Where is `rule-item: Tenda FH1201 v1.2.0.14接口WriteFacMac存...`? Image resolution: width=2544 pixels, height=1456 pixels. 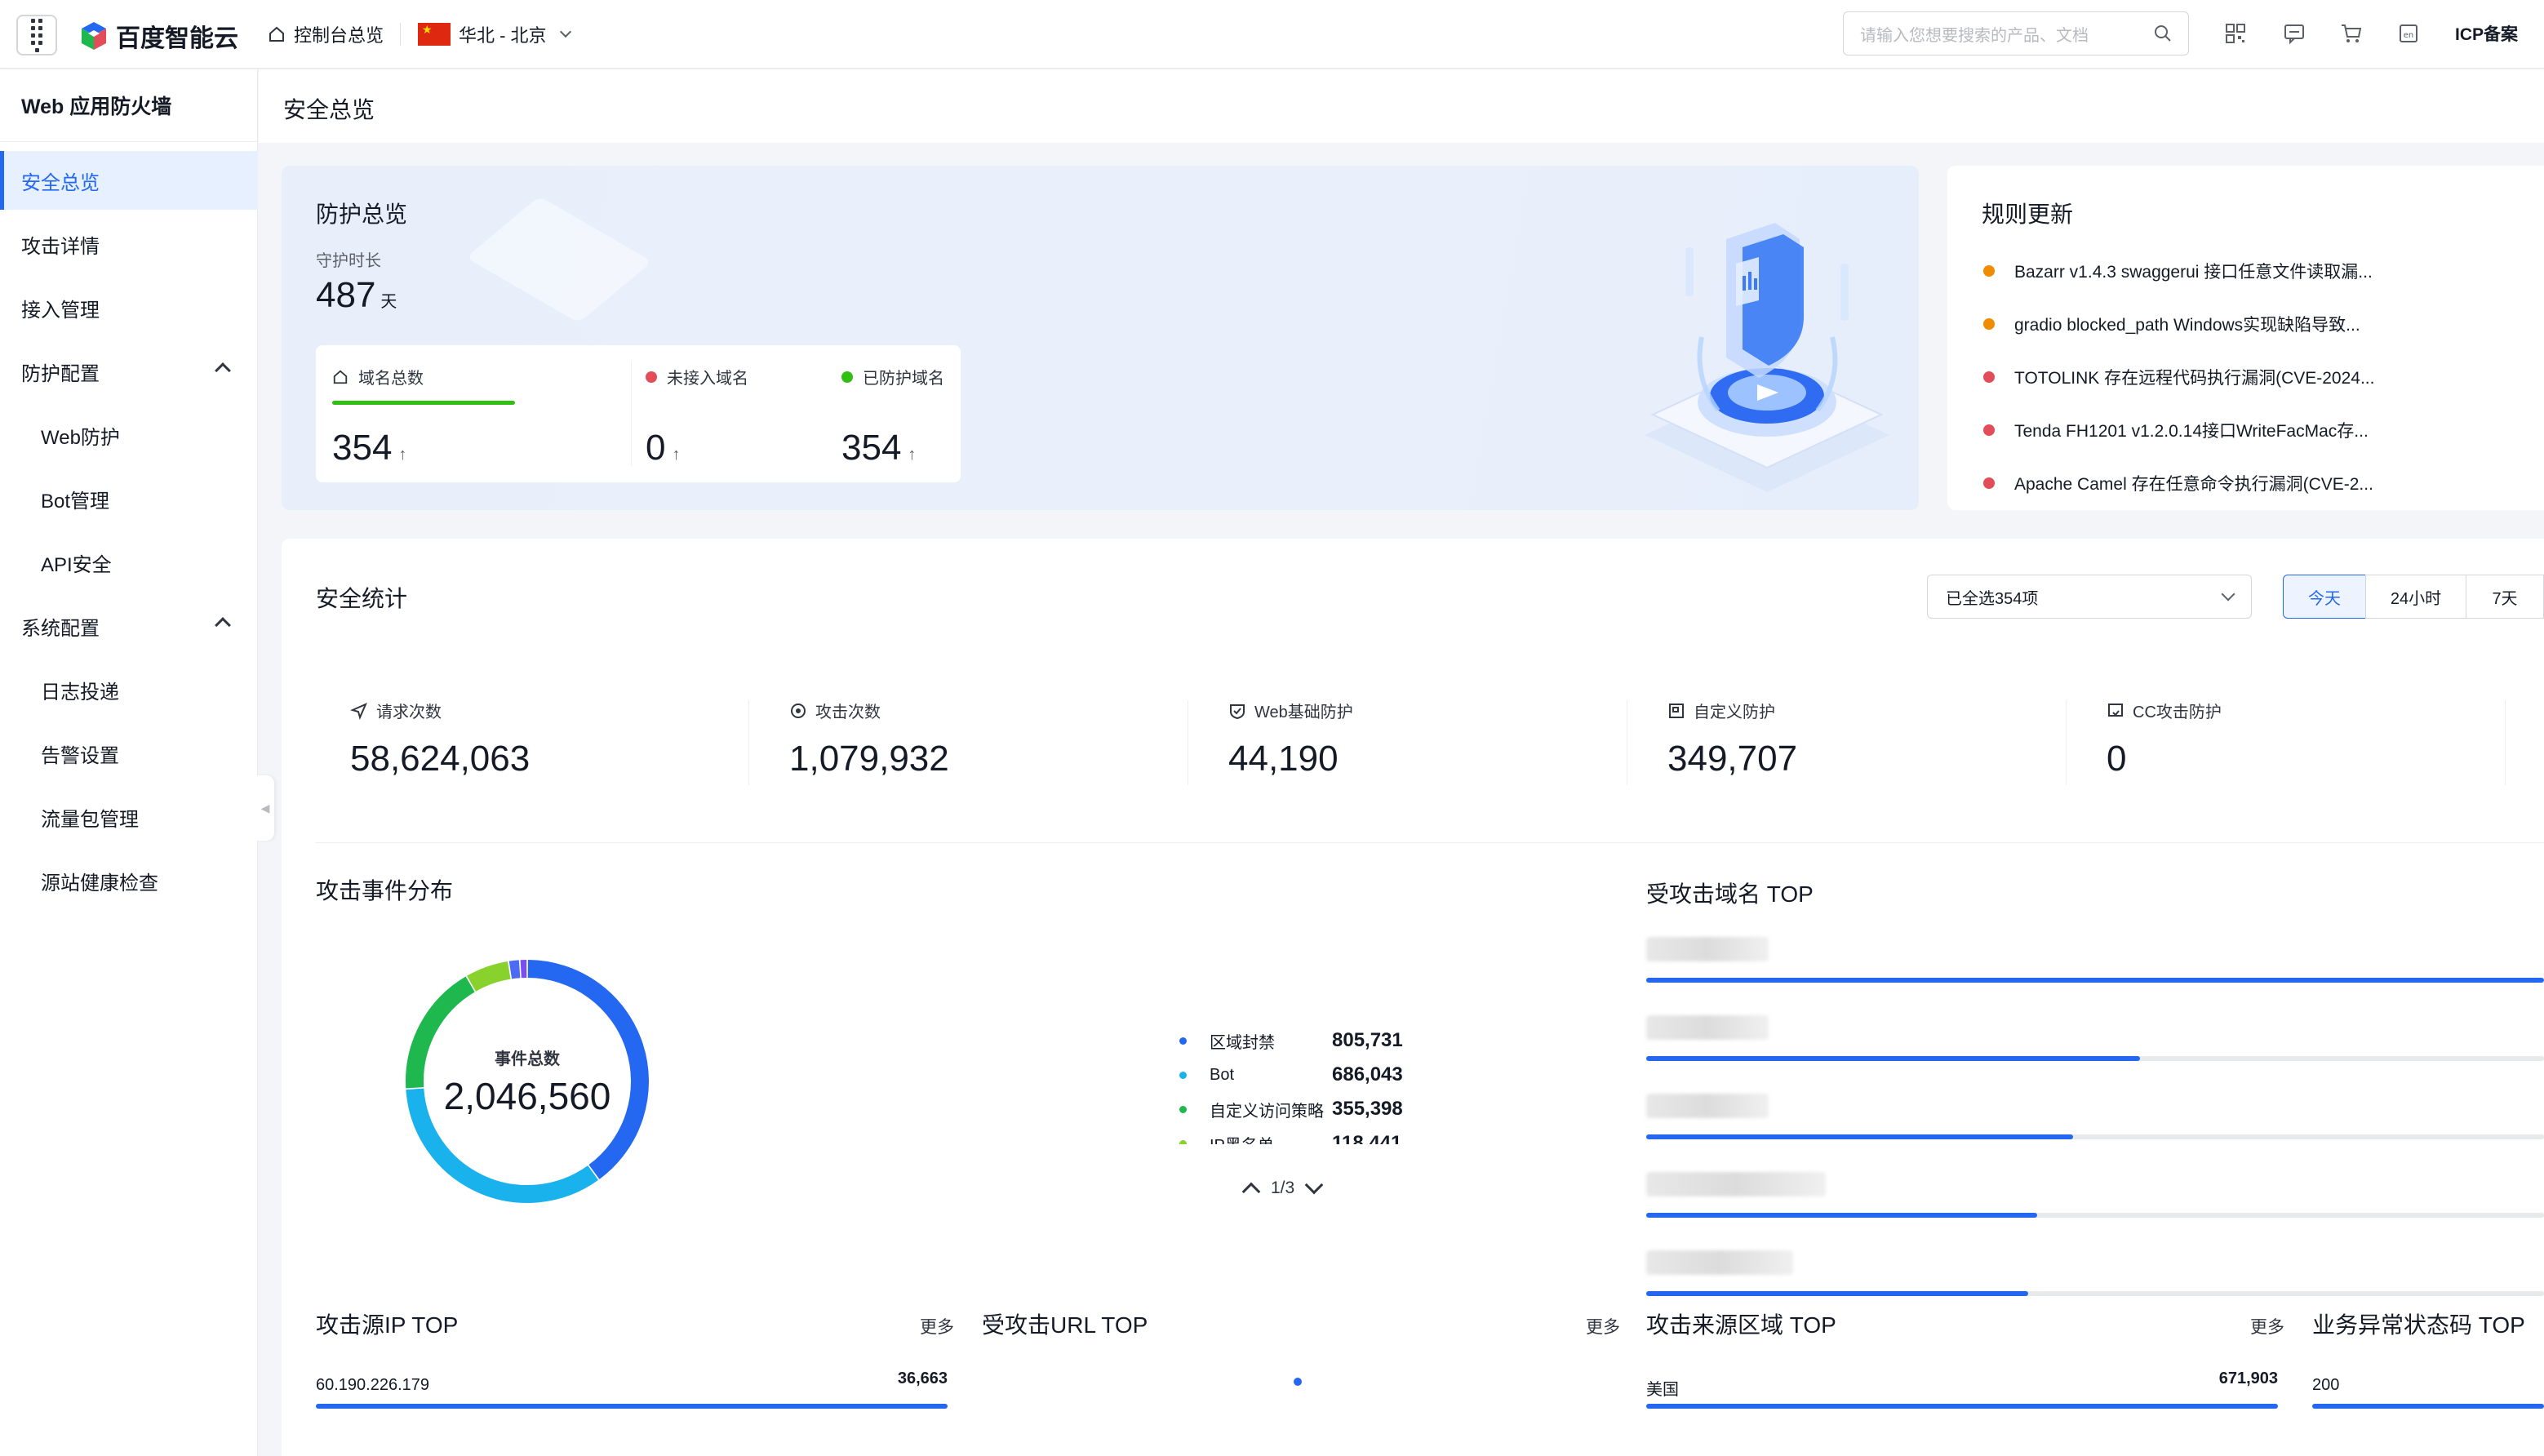 rule-item: Tenda FH1201 v1.2.0.14接口WriteFacMac存... is located at coordinates (2252, 430).